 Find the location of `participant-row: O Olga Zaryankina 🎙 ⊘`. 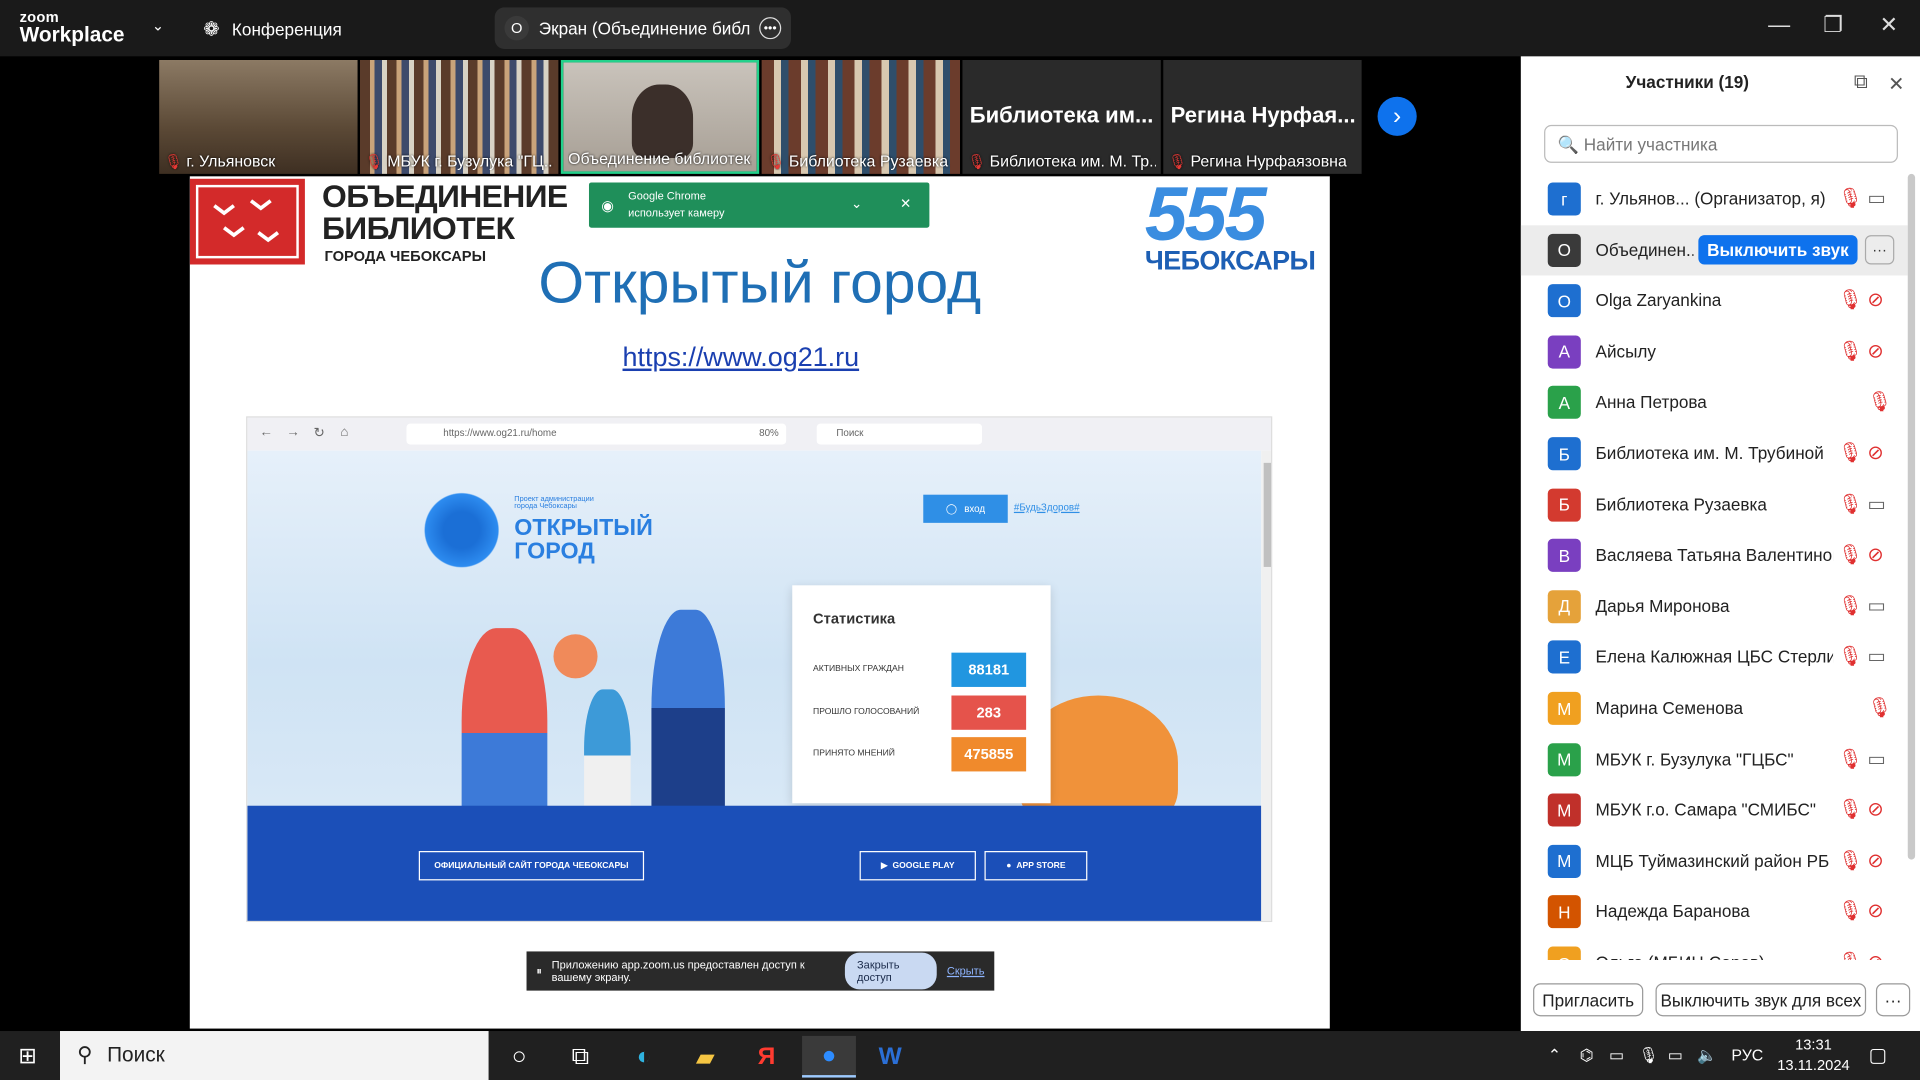

participant-row: O Olga Zaryankina 🎙 ⊘ is located at coordinates (1714, 301).